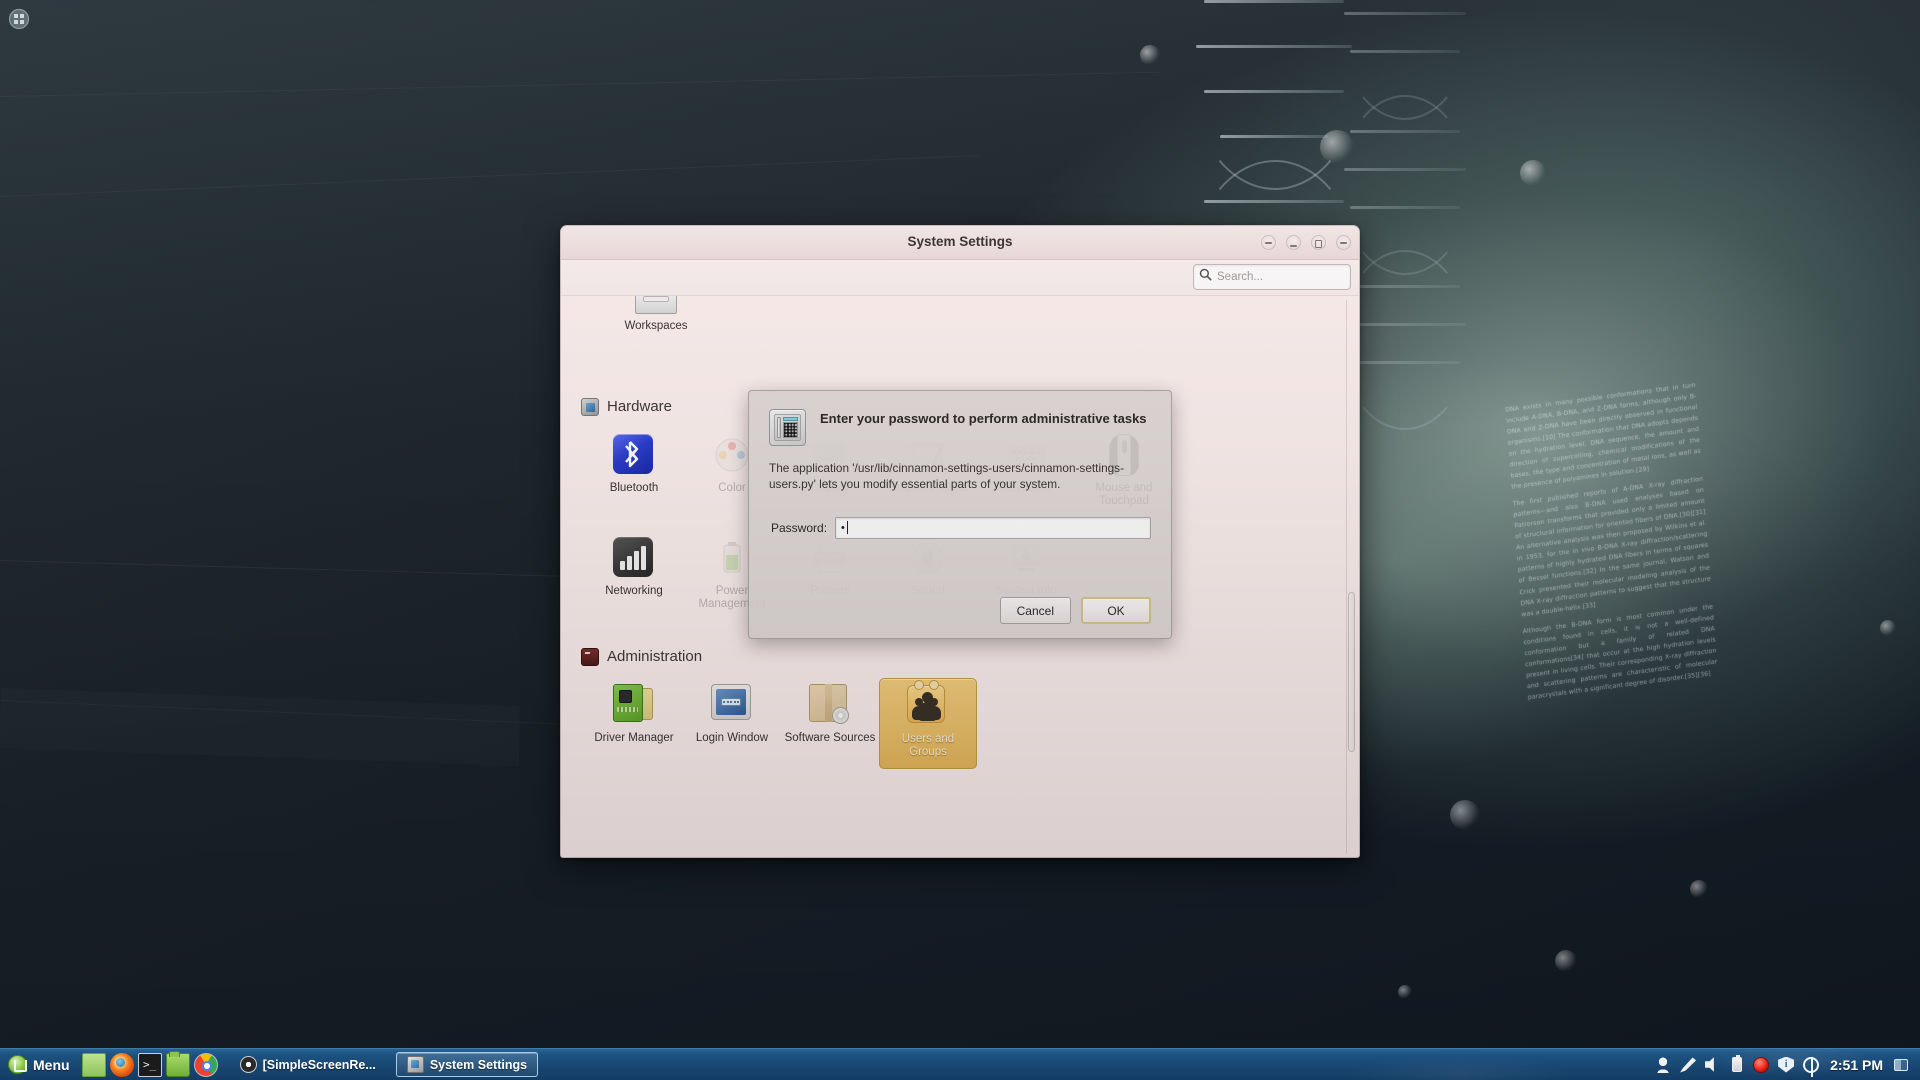 The image size is (1920, 1080). I want to click on tile-label: Users and Groups, so click(928, 745).